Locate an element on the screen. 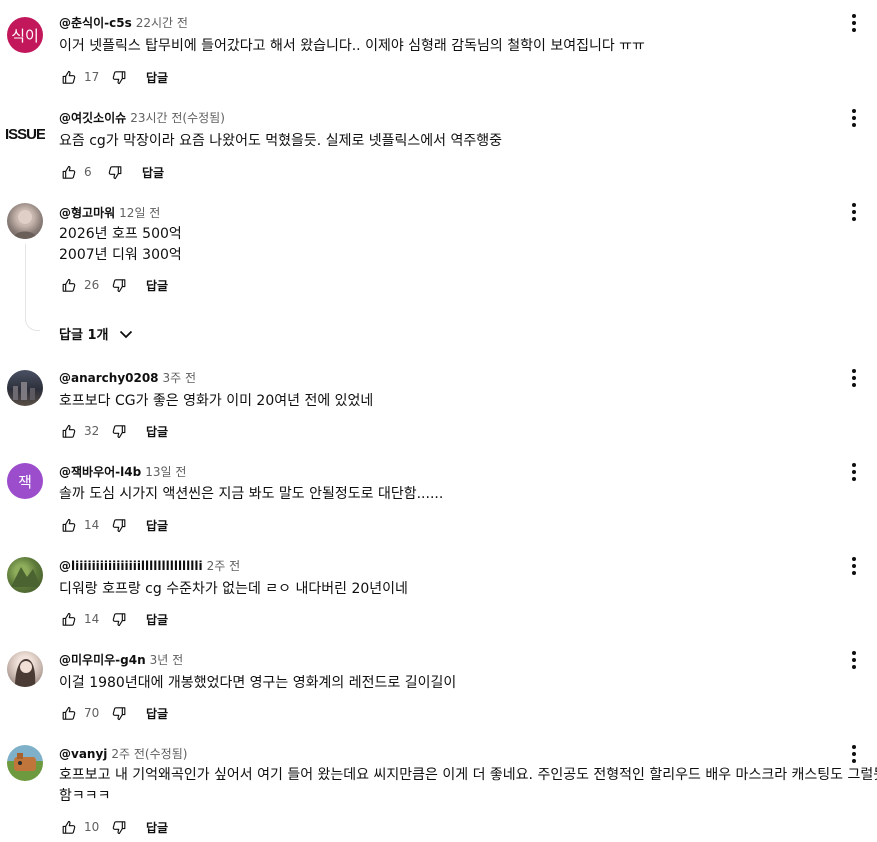 This screenshot has height=842, width=877. author-name: @vanyj is located at coordinates (83, 754).